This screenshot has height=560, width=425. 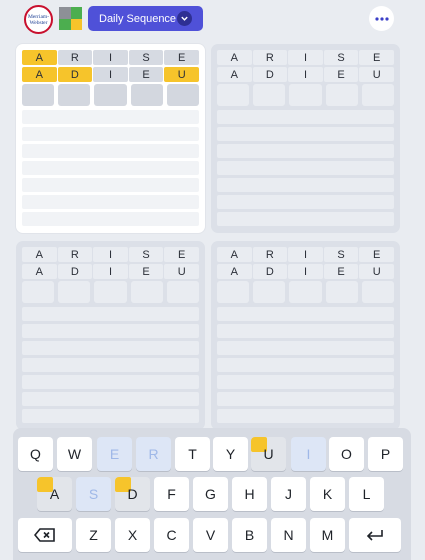 I want to click on key-v: V, so click(x=210, y=535).